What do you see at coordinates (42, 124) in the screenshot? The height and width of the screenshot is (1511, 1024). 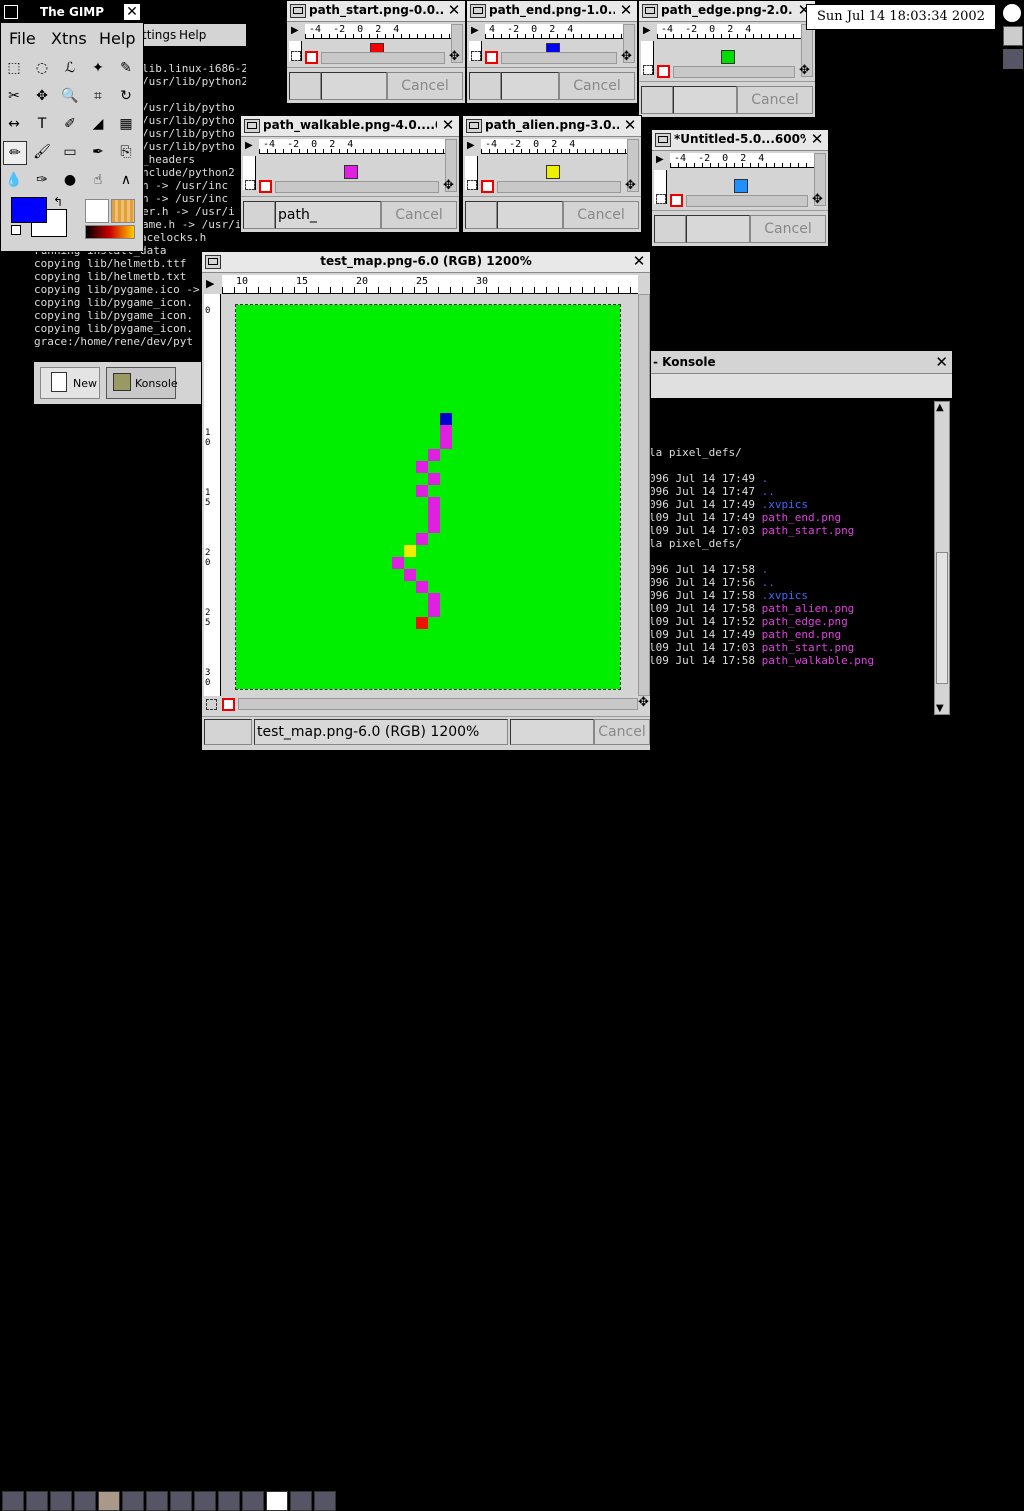 I see `text-tool-icon: T` at bounding box center [42, 124].